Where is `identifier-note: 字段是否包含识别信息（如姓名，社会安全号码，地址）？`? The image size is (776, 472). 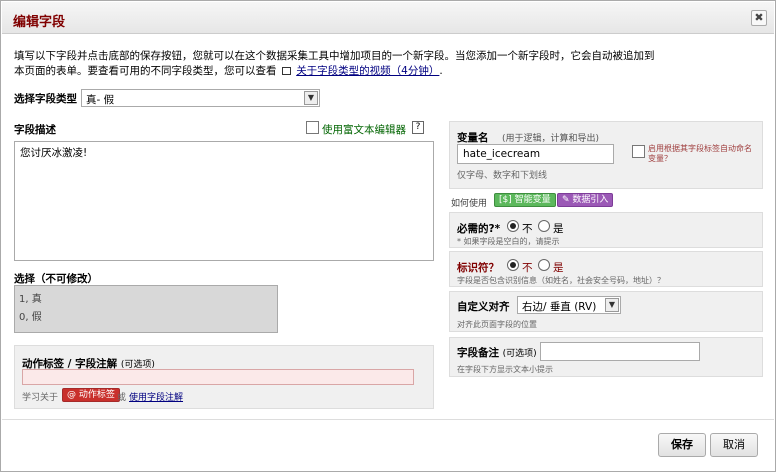
identifier-note: 字段是否包含识别信息（如姓名，社会安全号码，地址）？ is located at coordinates (561, 280).